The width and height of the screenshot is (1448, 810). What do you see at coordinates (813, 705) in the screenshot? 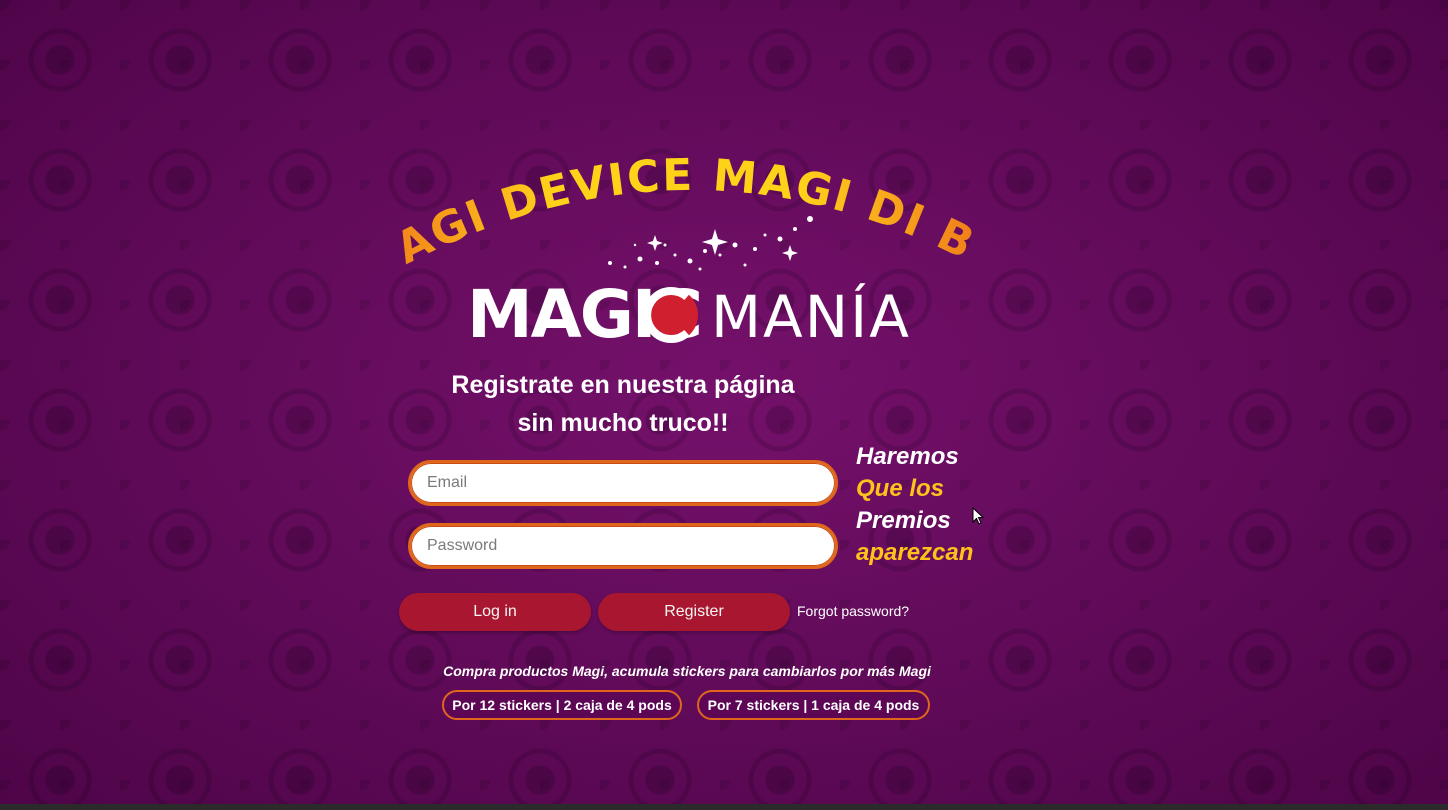
I see `offer-badge-7-stickers: Por 7 stickers | 1 caja de 4 pods` at bounding box center [813, 705].